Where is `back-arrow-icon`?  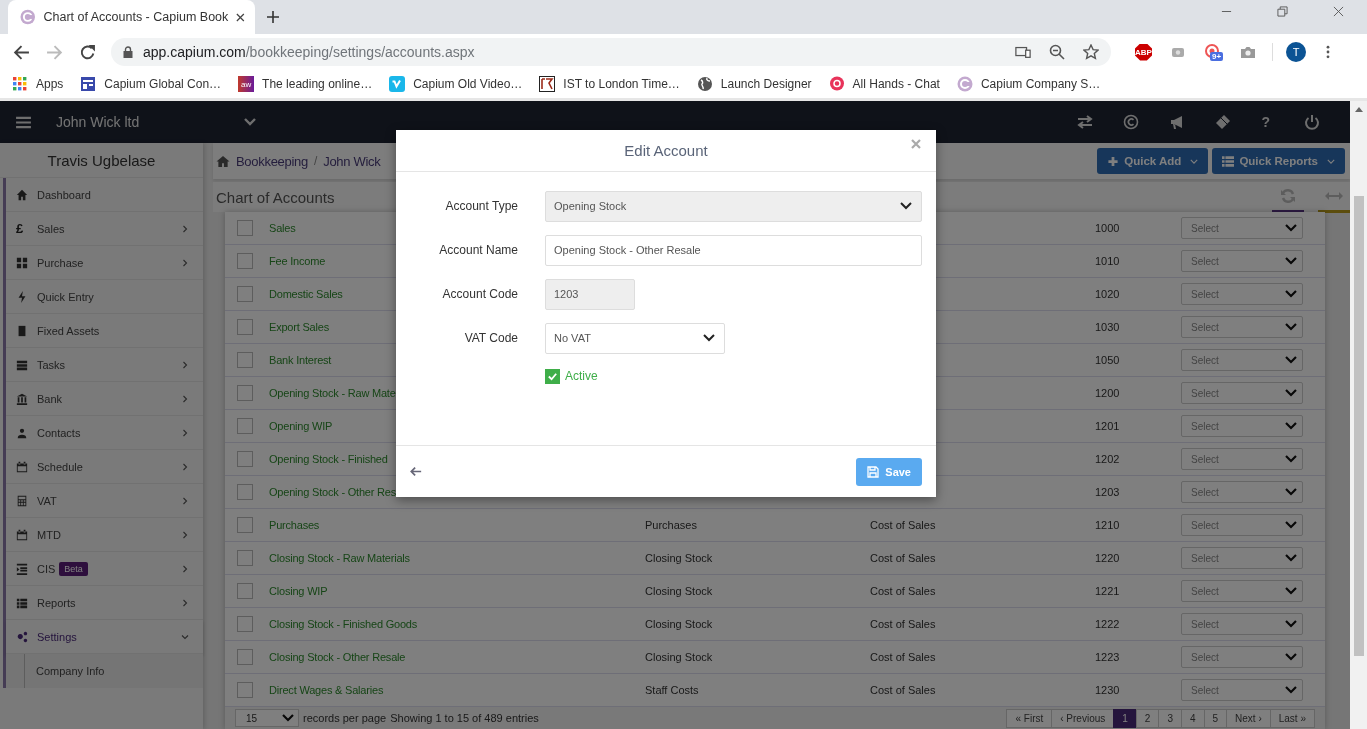
back-arrow-icon is located at coordinates (416, 471).